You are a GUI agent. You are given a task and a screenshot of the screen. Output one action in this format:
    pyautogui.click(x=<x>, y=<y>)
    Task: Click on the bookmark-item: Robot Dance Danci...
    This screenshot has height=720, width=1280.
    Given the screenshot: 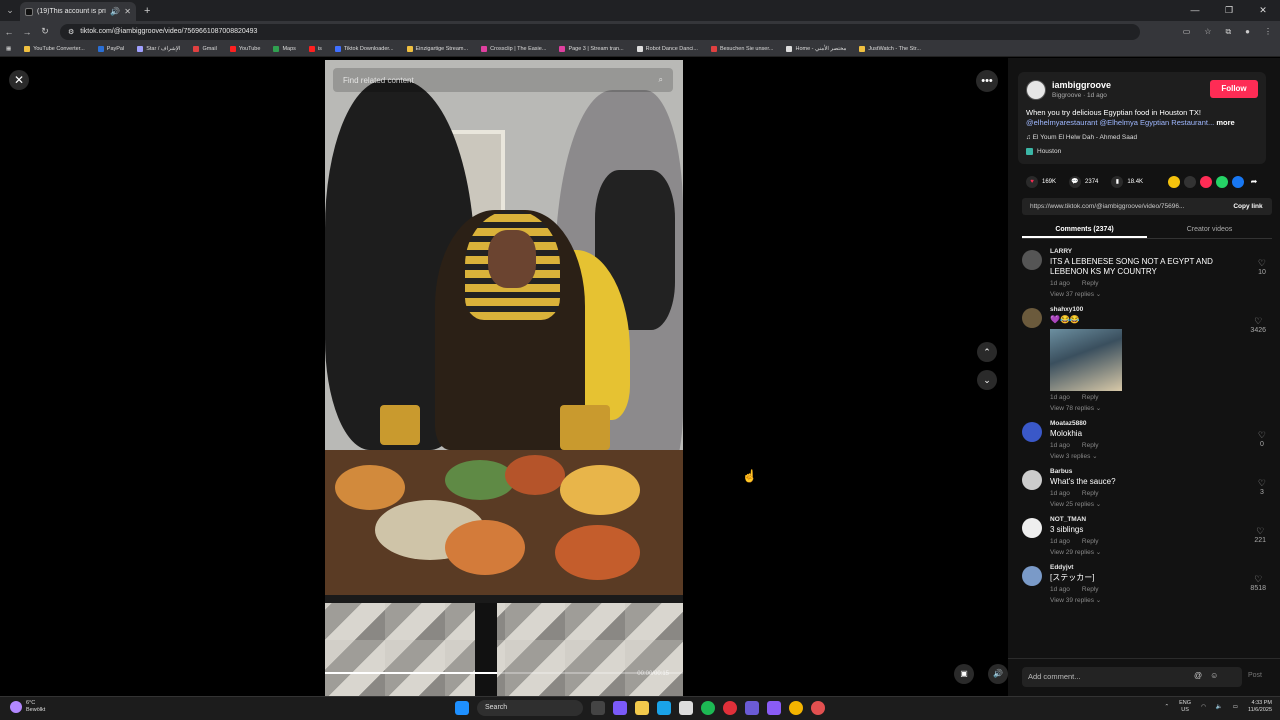 What is the action you would take?
    pyautogui.click(x=667, y=49)
    